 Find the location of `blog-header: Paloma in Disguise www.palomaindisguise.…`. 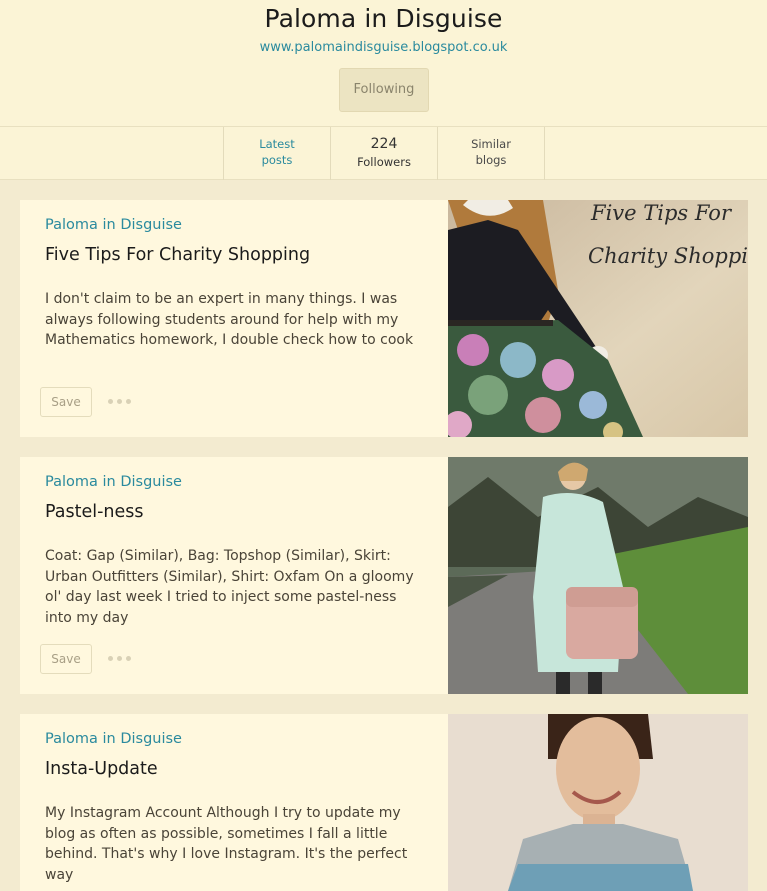

blog-header: Paloma in Disguise www.palomaindisguise.… is located at coordinates (383, 63).